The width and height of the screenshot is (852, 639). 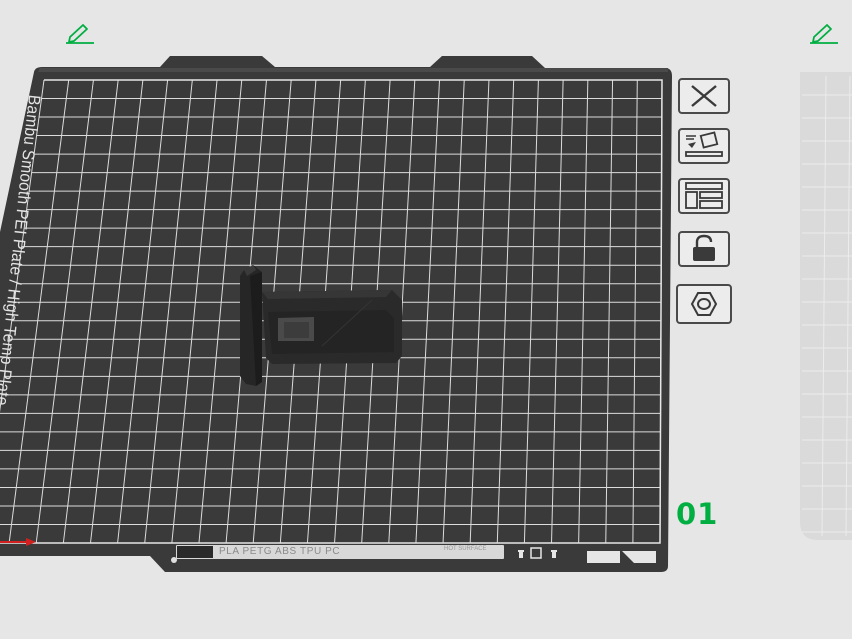 I want to click on plate-settings-button, so click(x=704, y=304).